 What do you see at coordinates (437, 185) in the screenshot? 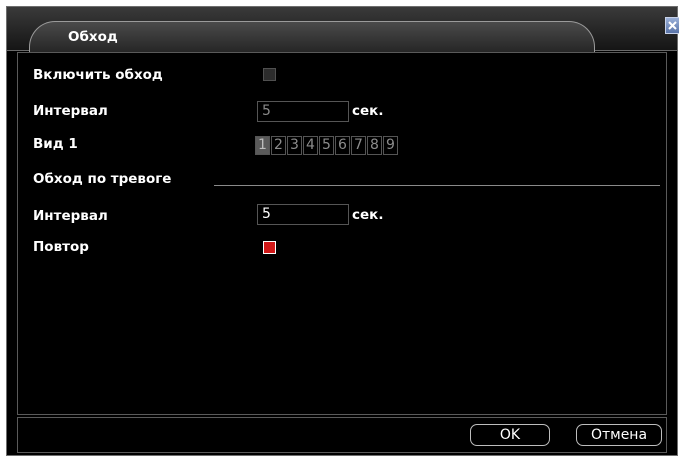
I see `section-divider` at bounding box center [437, 185].